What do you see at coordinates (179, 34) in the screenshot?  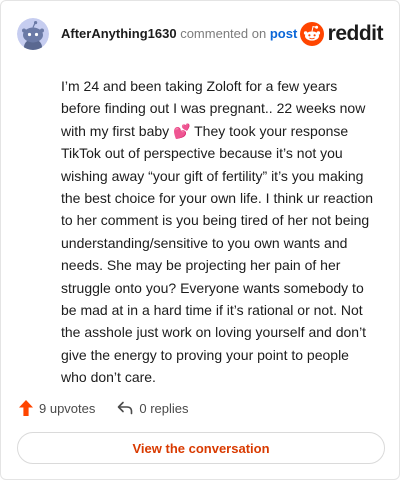 I see `comment-meta: AfterAnything1630 commented on post` at bounding box center [179, 34].